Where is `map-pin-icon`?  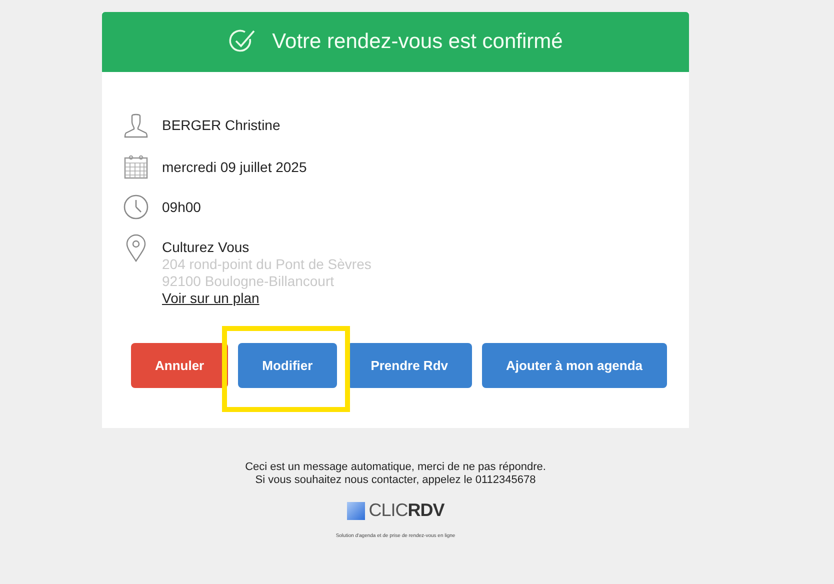 map-pin-icon is located at coordinates (136, 248).